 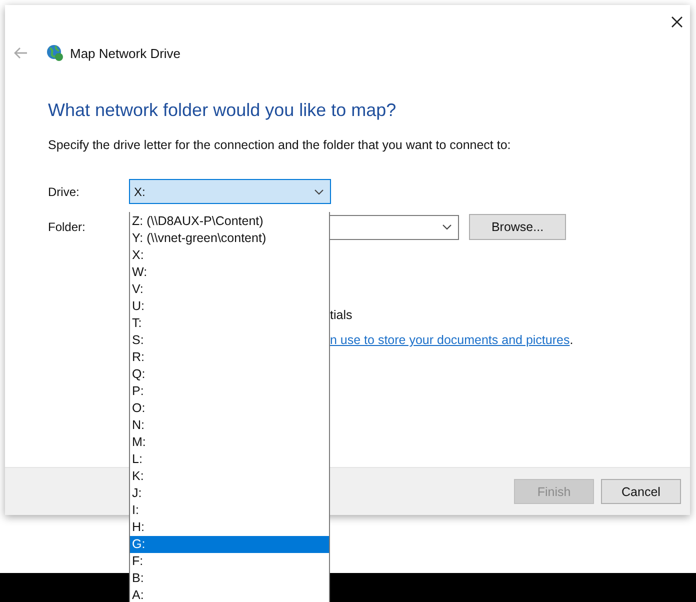 I want to click on drive-option: I:, so click(x=229, y=510).